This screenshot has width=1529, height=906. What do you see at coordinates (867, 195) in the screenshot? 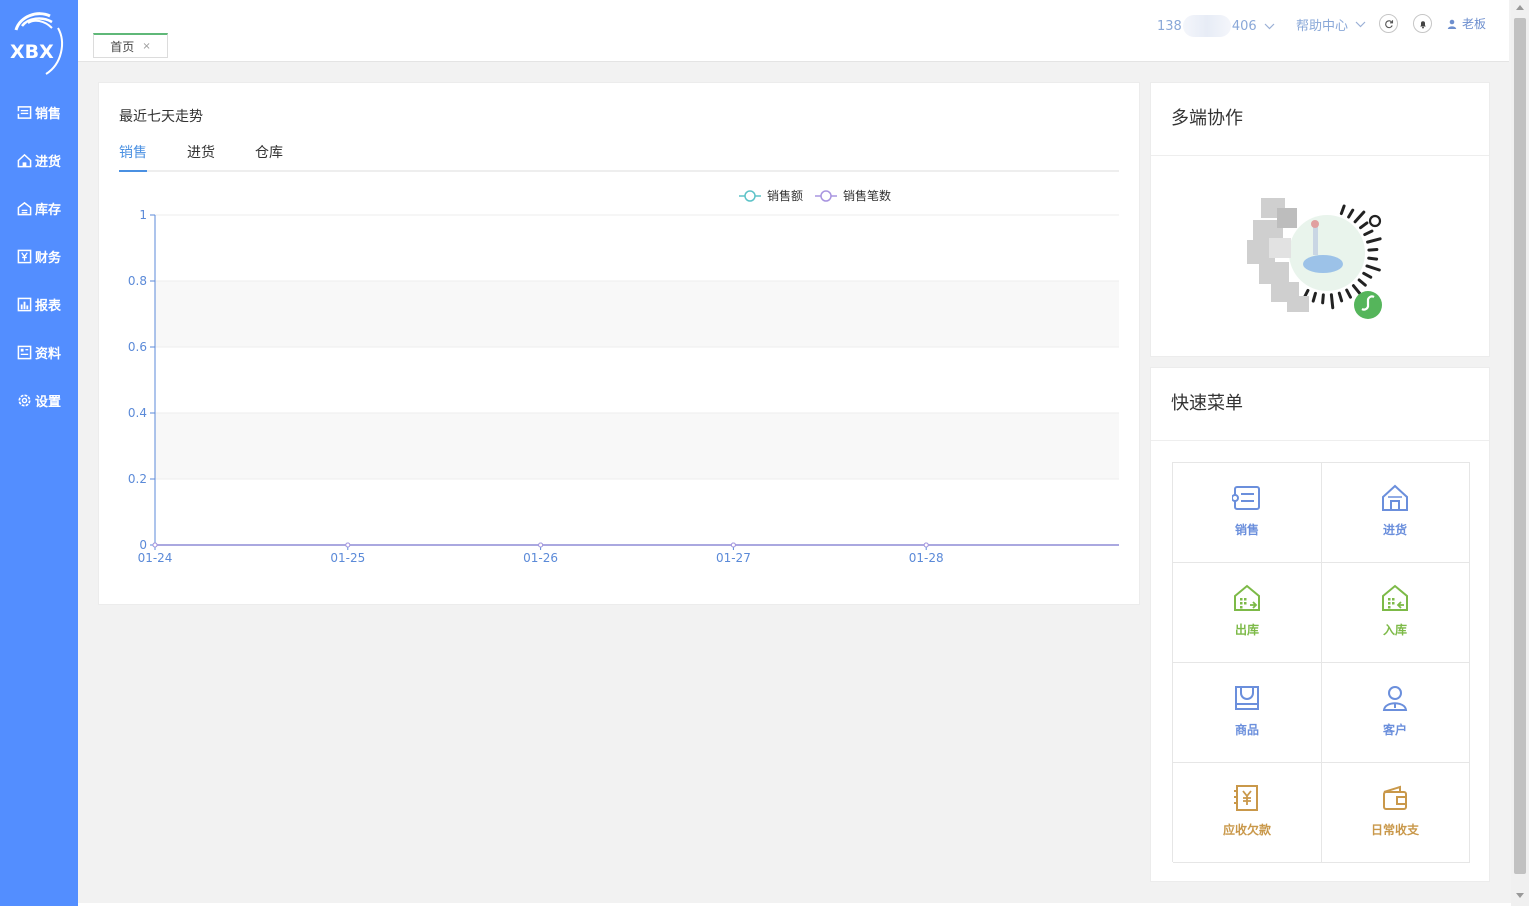
I see `legend-label: 销售笔数` at bounding box center [867, 195].